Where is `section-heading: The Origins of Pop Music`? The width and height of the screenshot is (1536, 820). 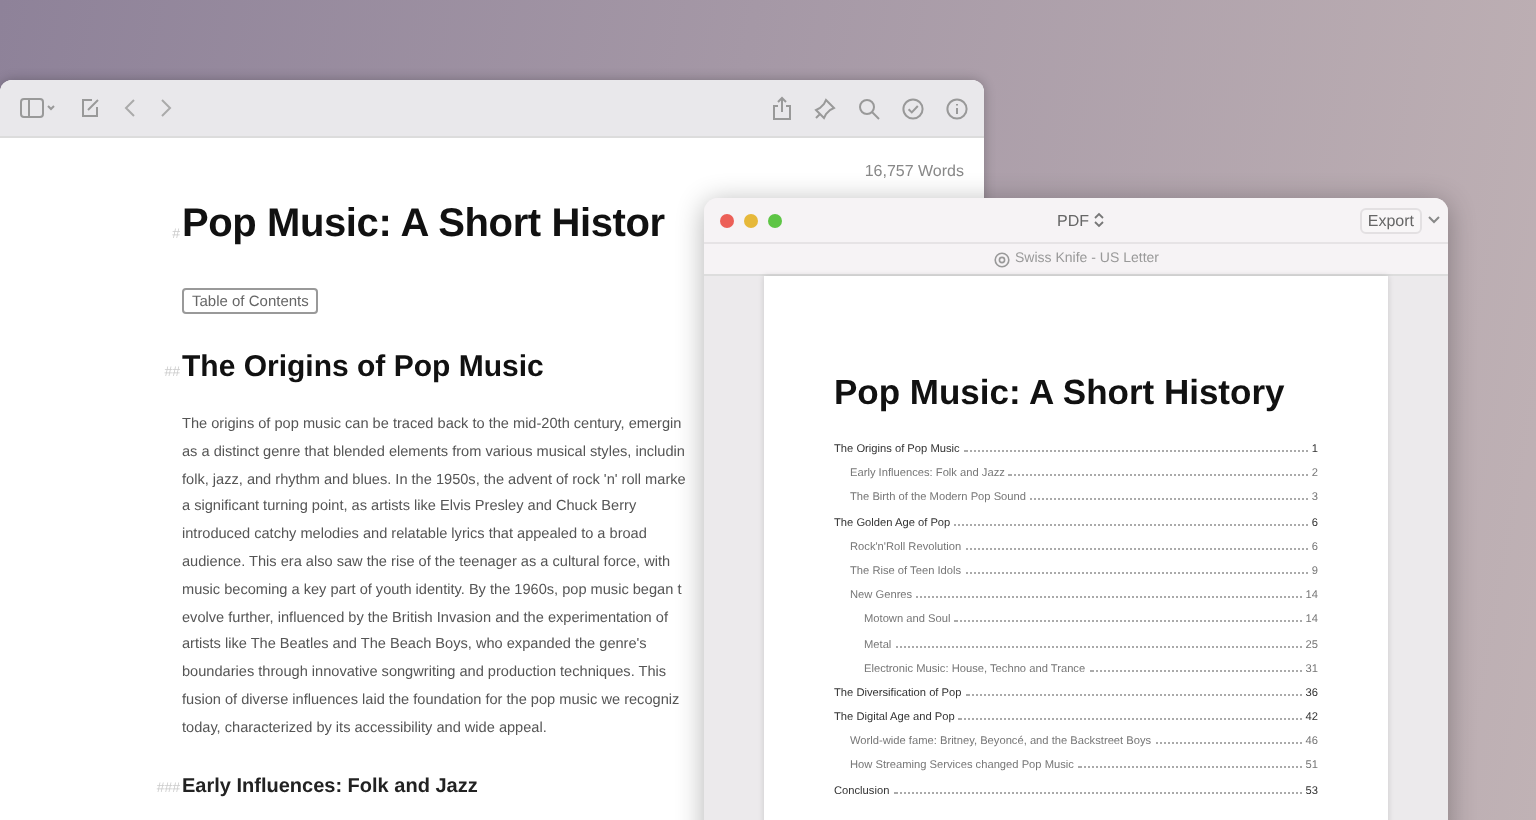 section-heading: The Origins of Pop Music is located at coordinates (363, 367).